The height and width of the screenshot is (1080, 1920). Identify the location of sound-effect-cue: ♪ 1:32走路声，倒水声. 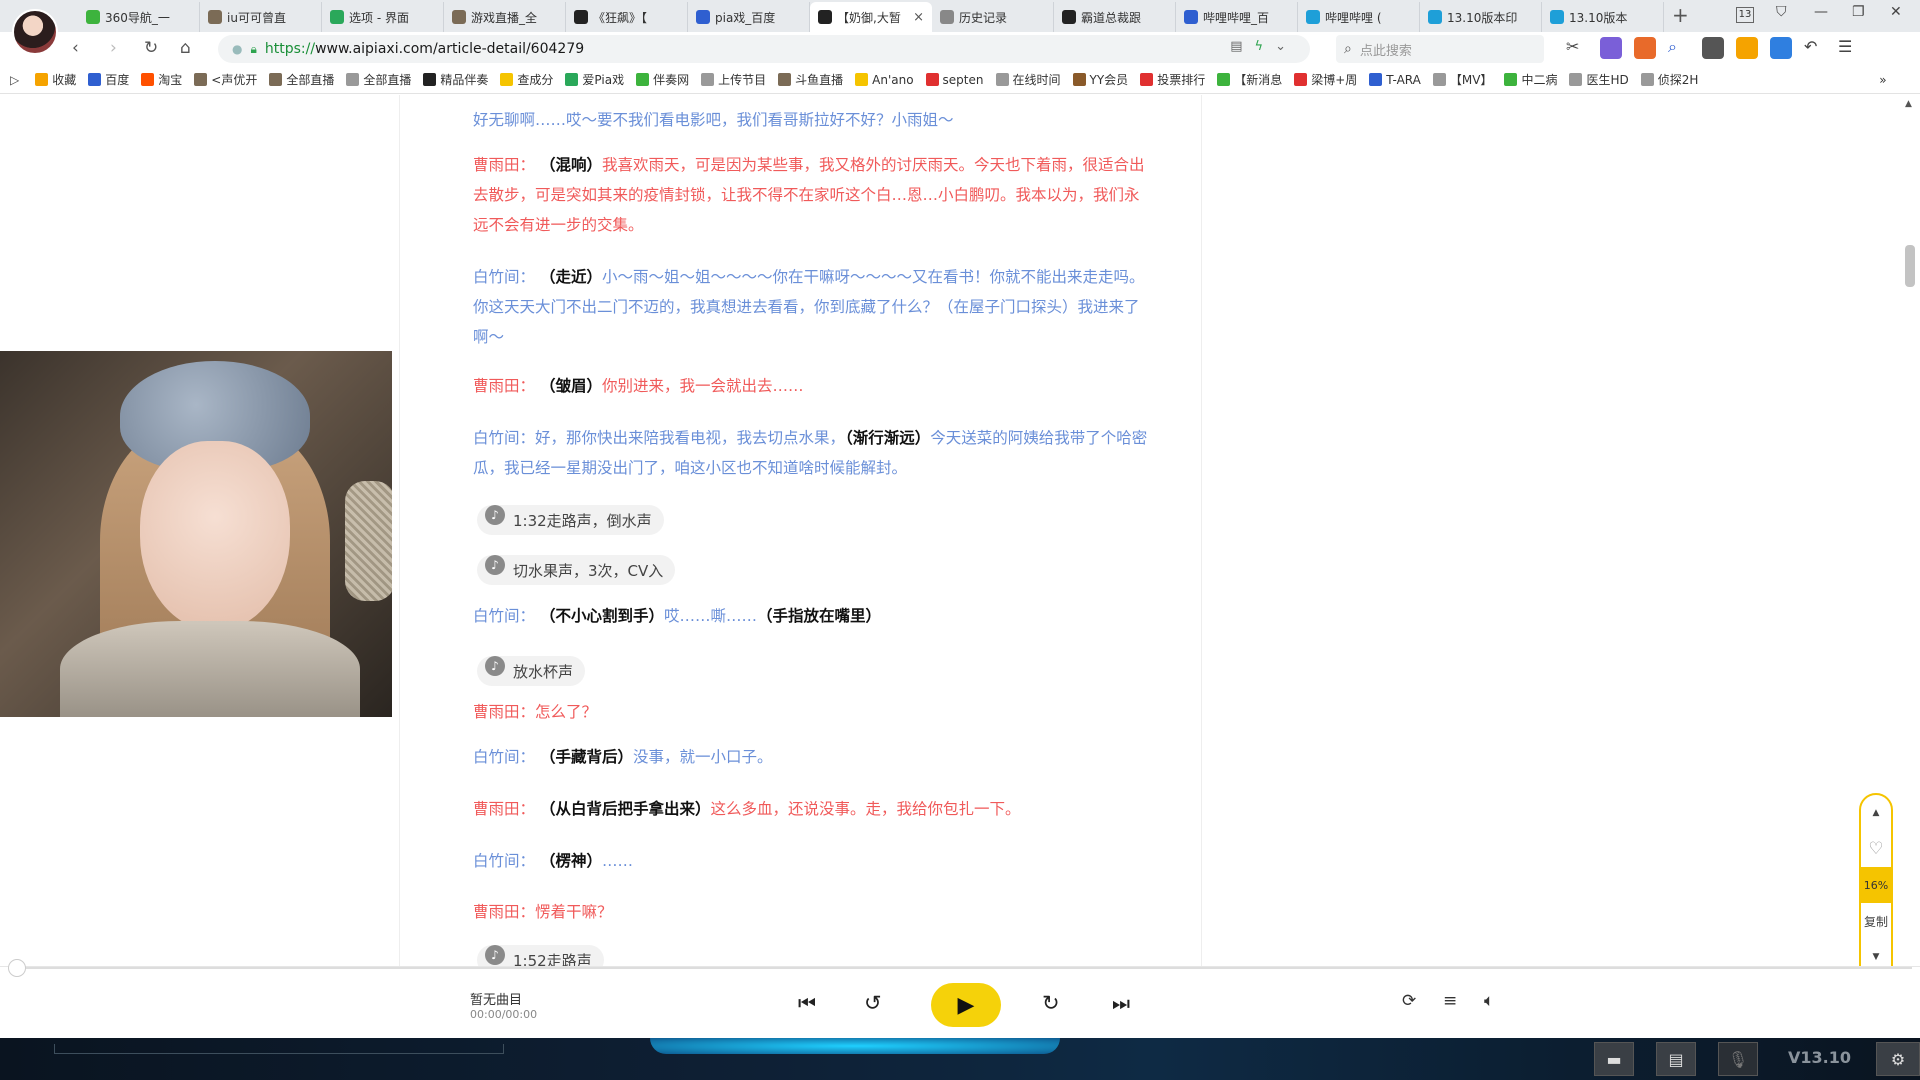
(570, 520).